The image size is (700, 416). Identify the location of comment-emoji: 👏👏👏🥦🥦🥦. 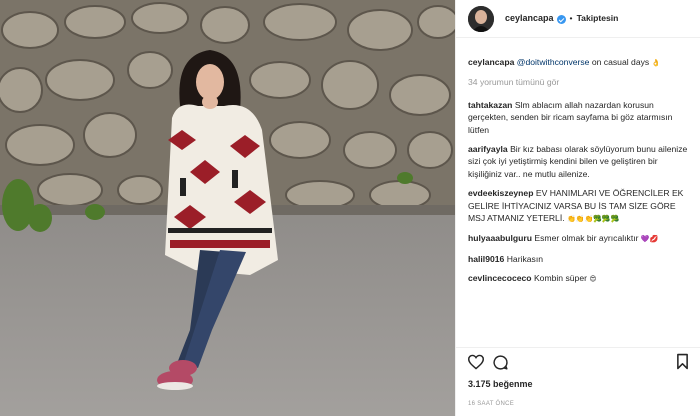
(593, 219).